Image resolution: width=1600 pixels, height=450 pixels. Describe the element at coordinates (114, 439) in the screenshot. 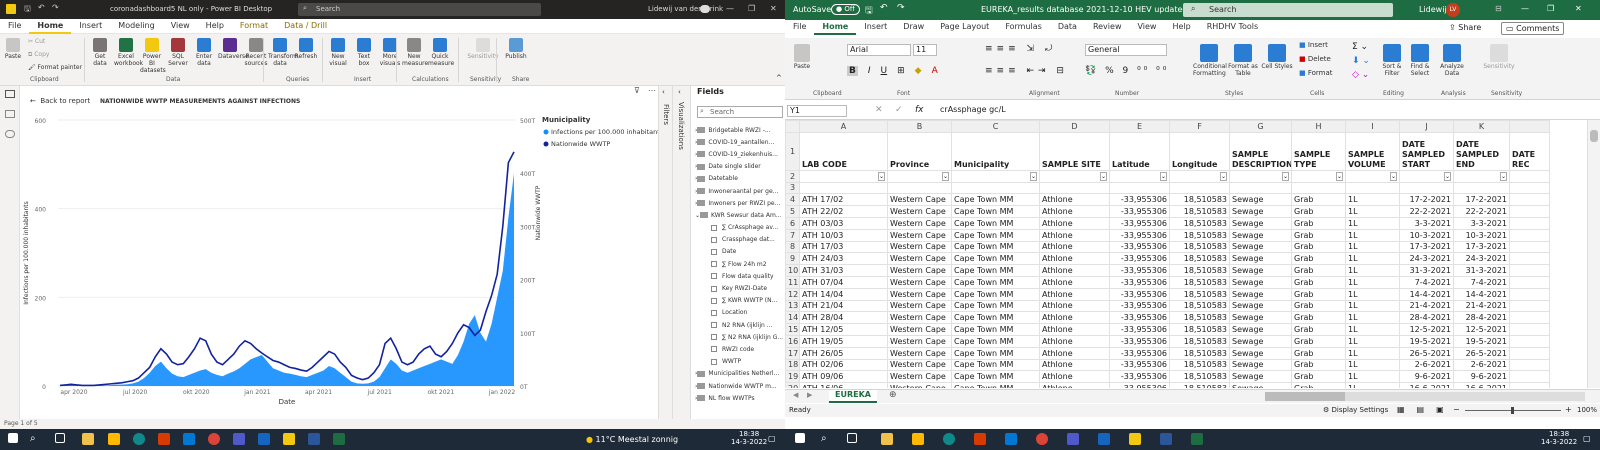

I see `sticky-notes-icon` at that location.